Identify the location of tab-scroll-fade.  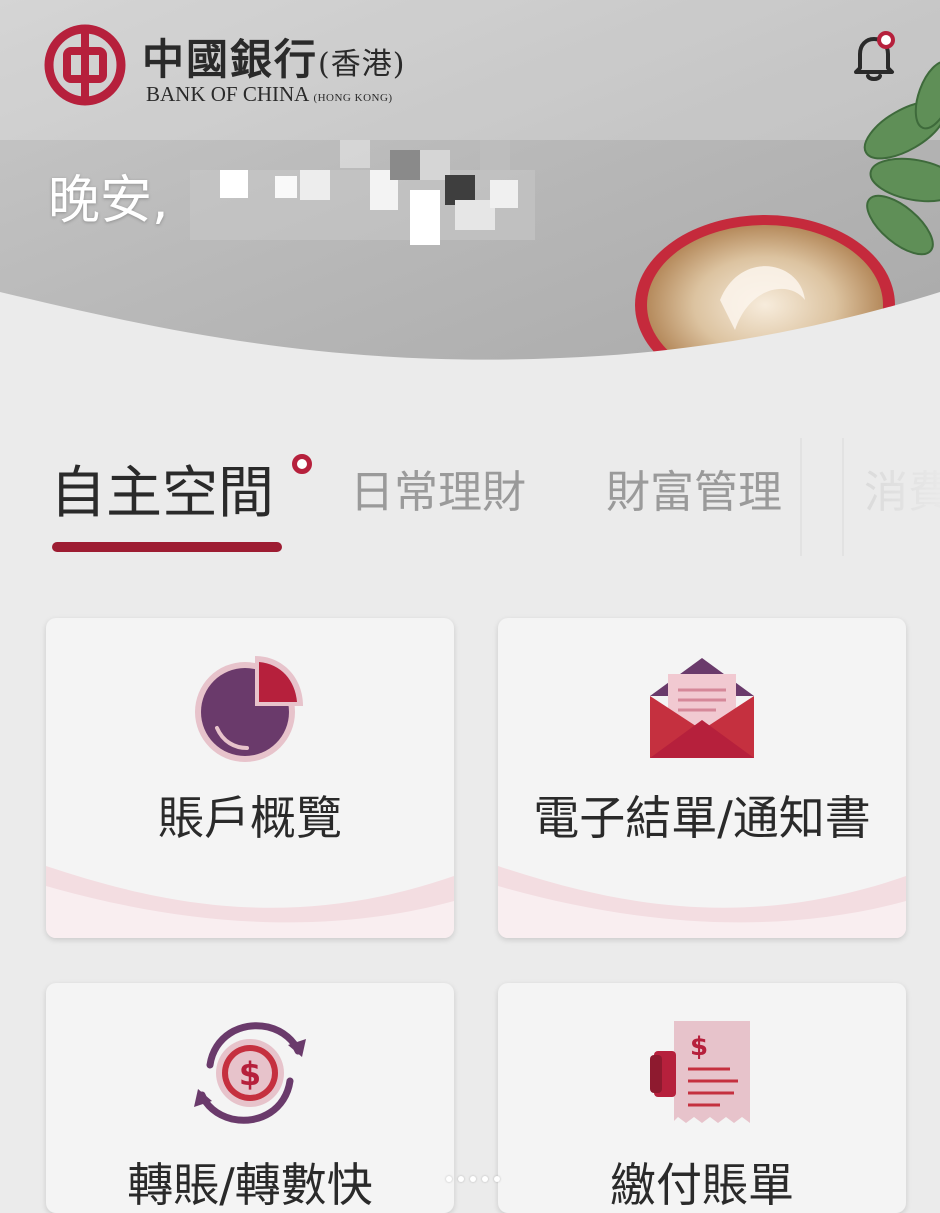
(870, 497).